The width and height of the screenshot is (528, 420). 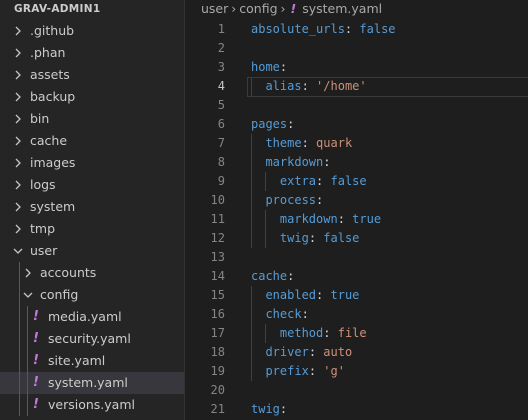 I want to click on tree-folder-item: logs, so click(x=92, y=185).